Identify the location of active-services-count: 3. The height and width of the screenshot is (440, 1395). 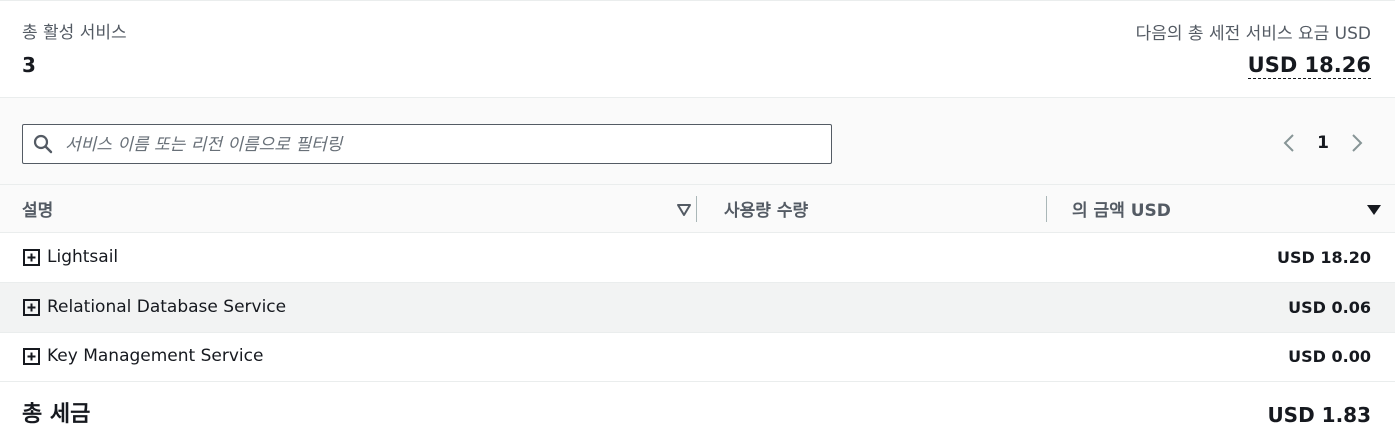
(29, 65).